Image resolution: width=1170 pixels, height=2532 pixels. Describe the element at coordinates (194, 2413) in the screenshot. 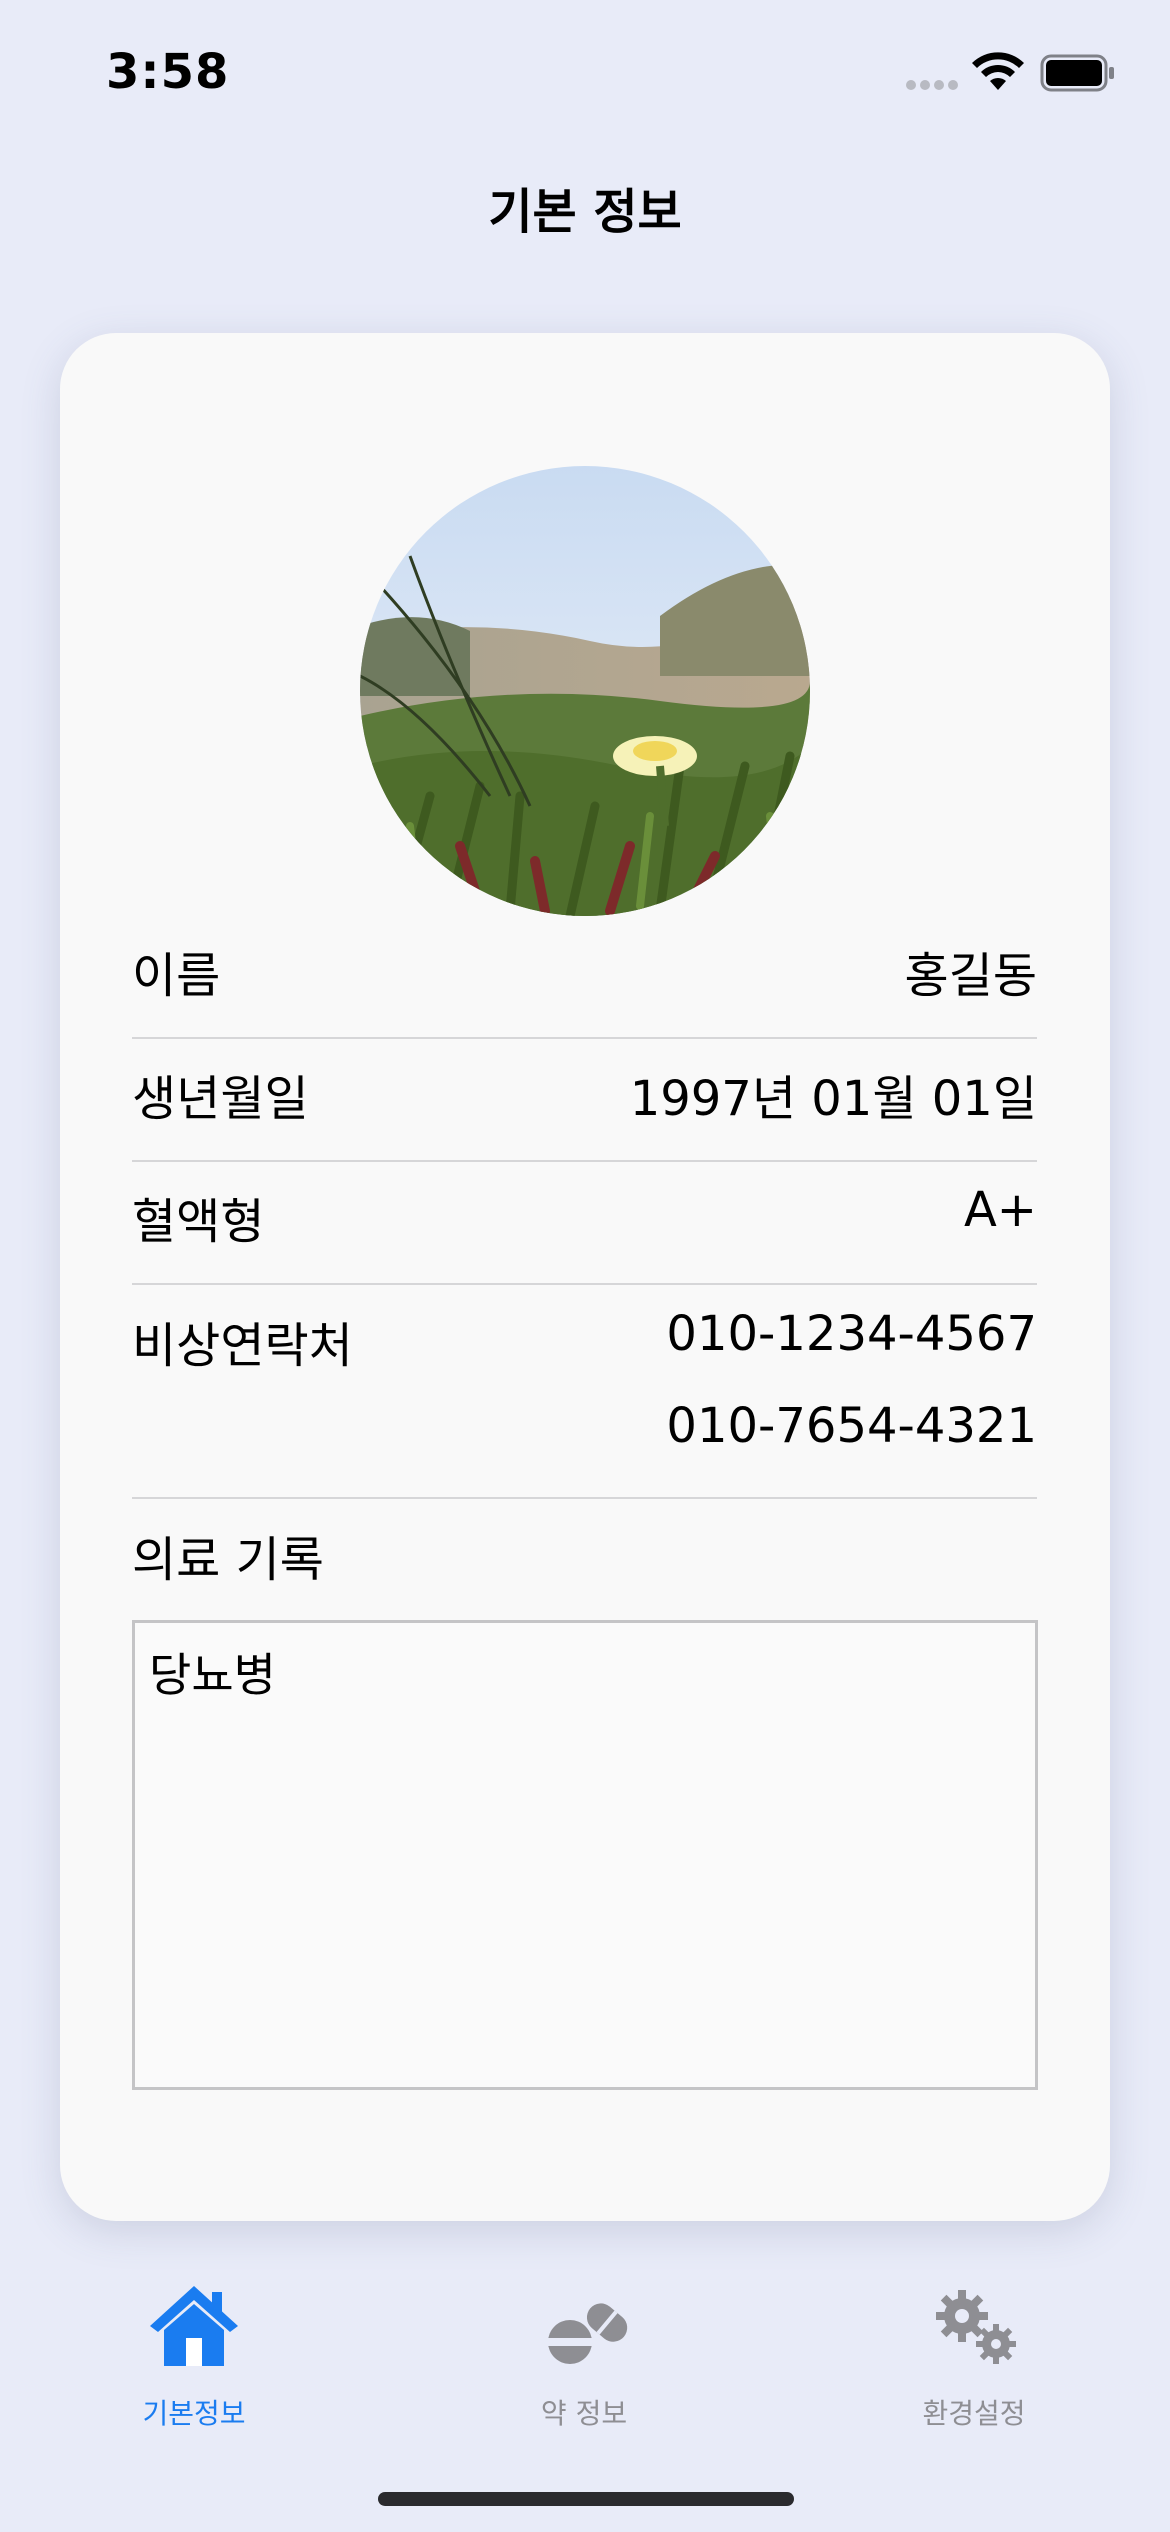

I see `tab-basic-info-label: 기본정보` at that location.